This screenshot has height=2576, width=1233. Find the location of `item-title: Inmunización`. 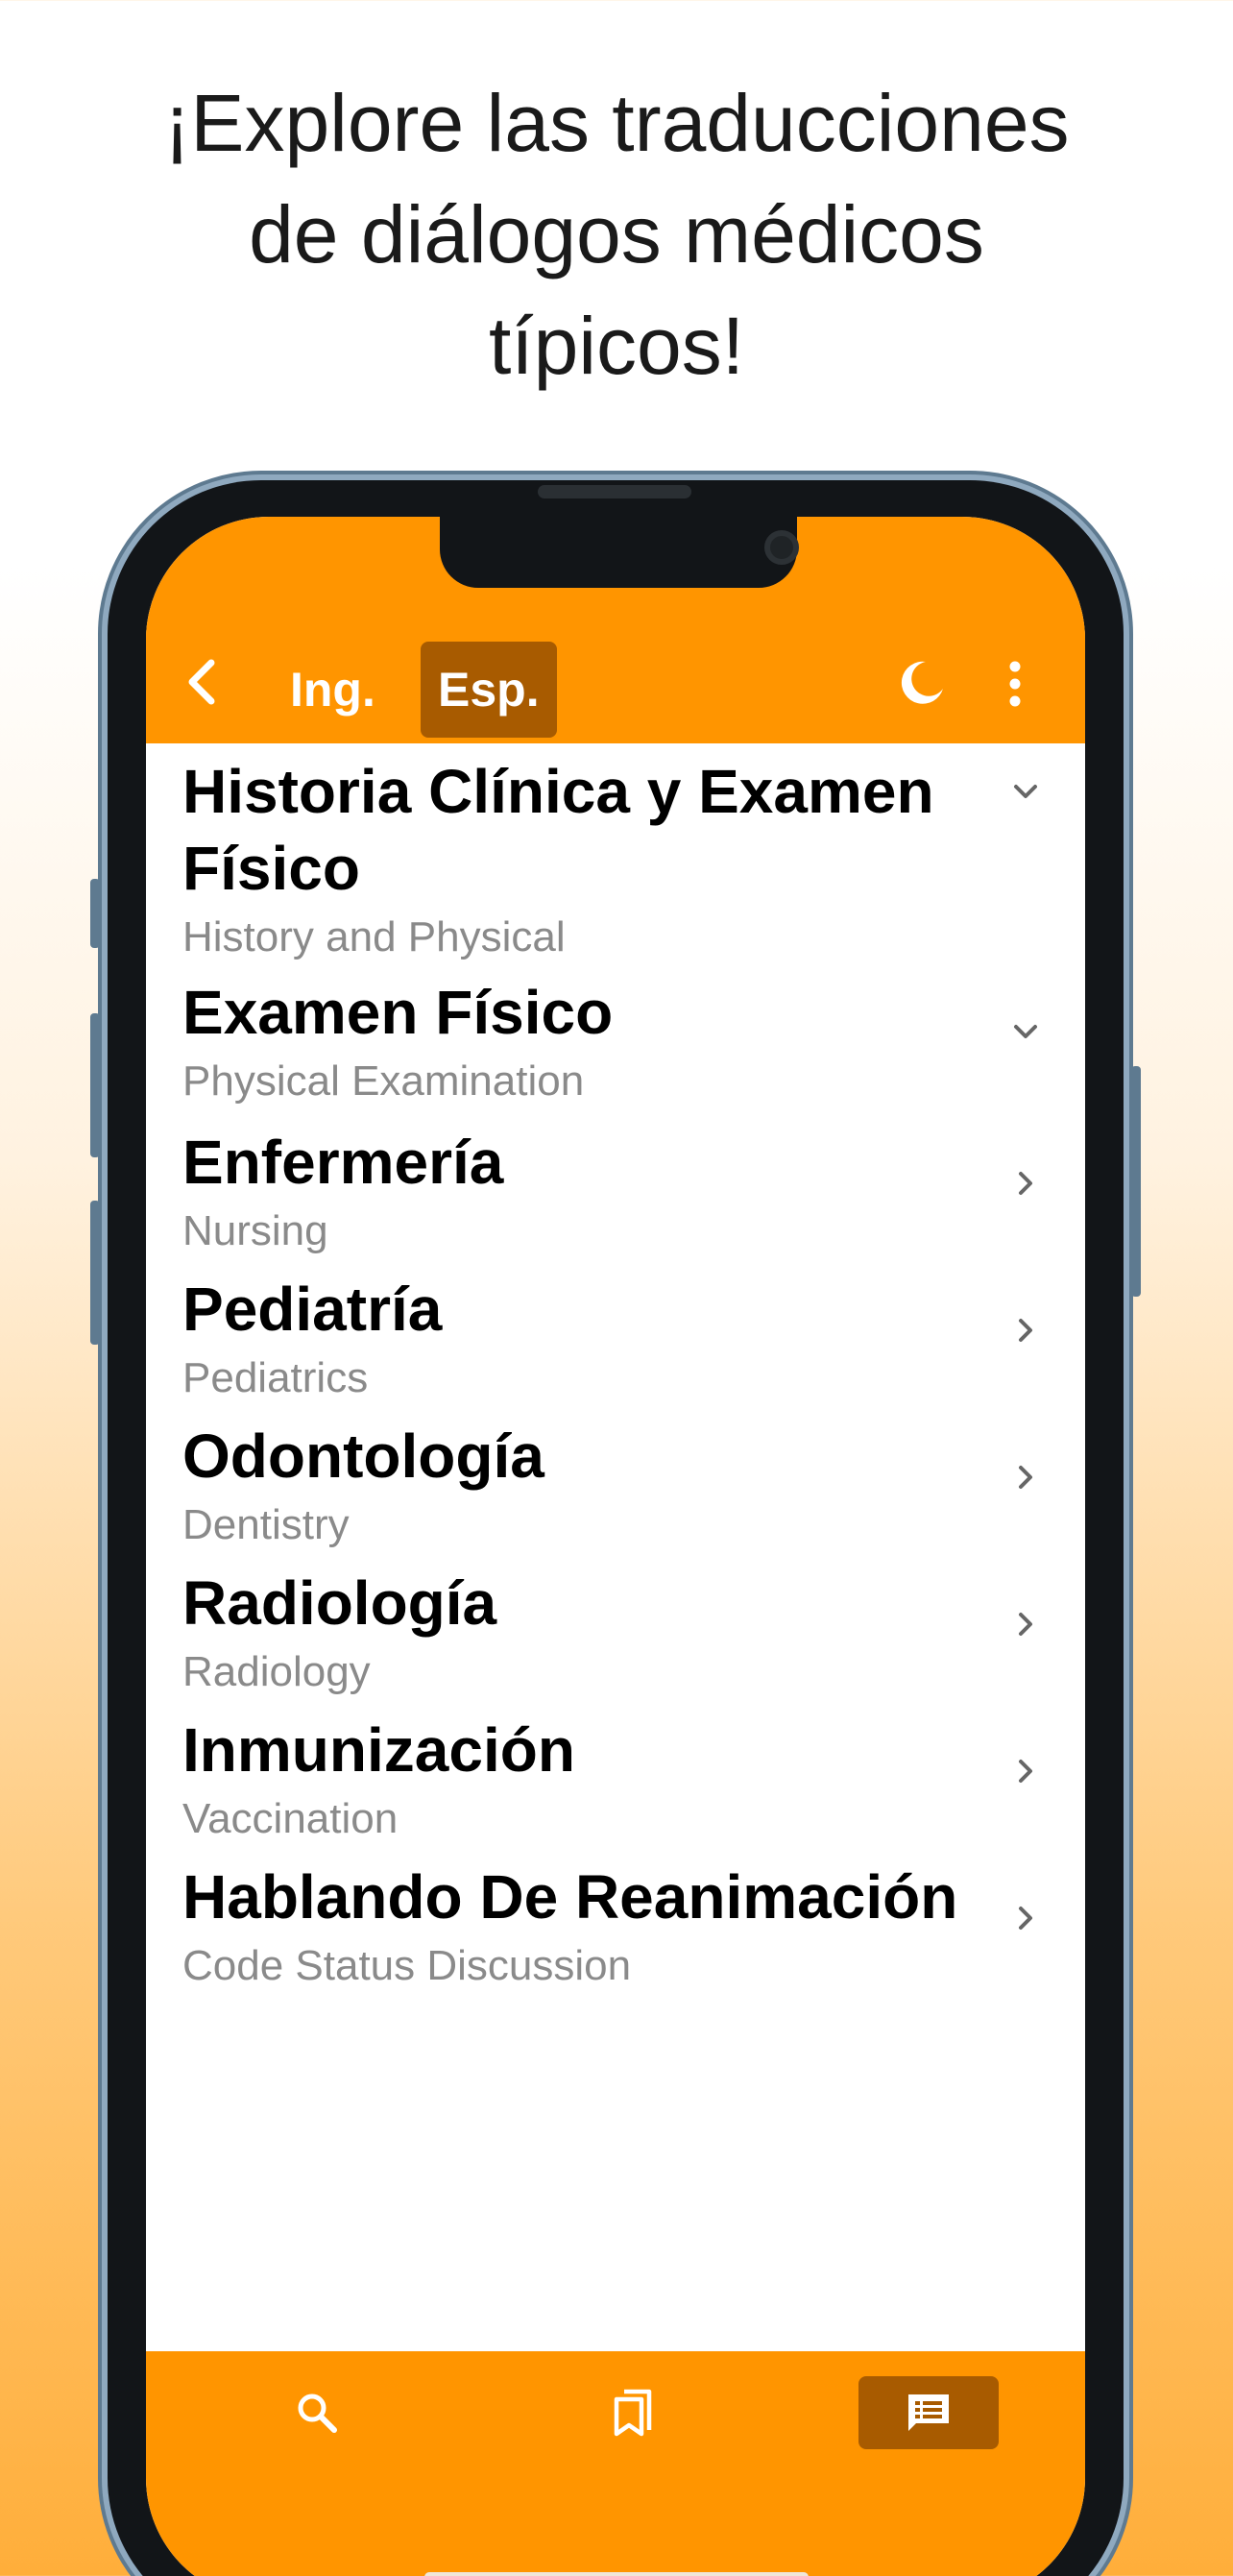

item-title: Inmunización is located at coordinates (378, 1750).